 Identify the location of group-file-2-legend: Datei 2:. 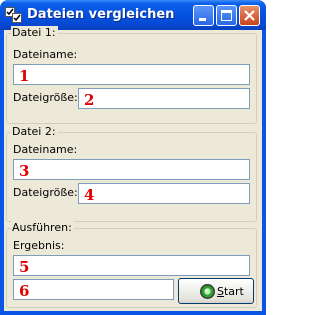
(34, 131).